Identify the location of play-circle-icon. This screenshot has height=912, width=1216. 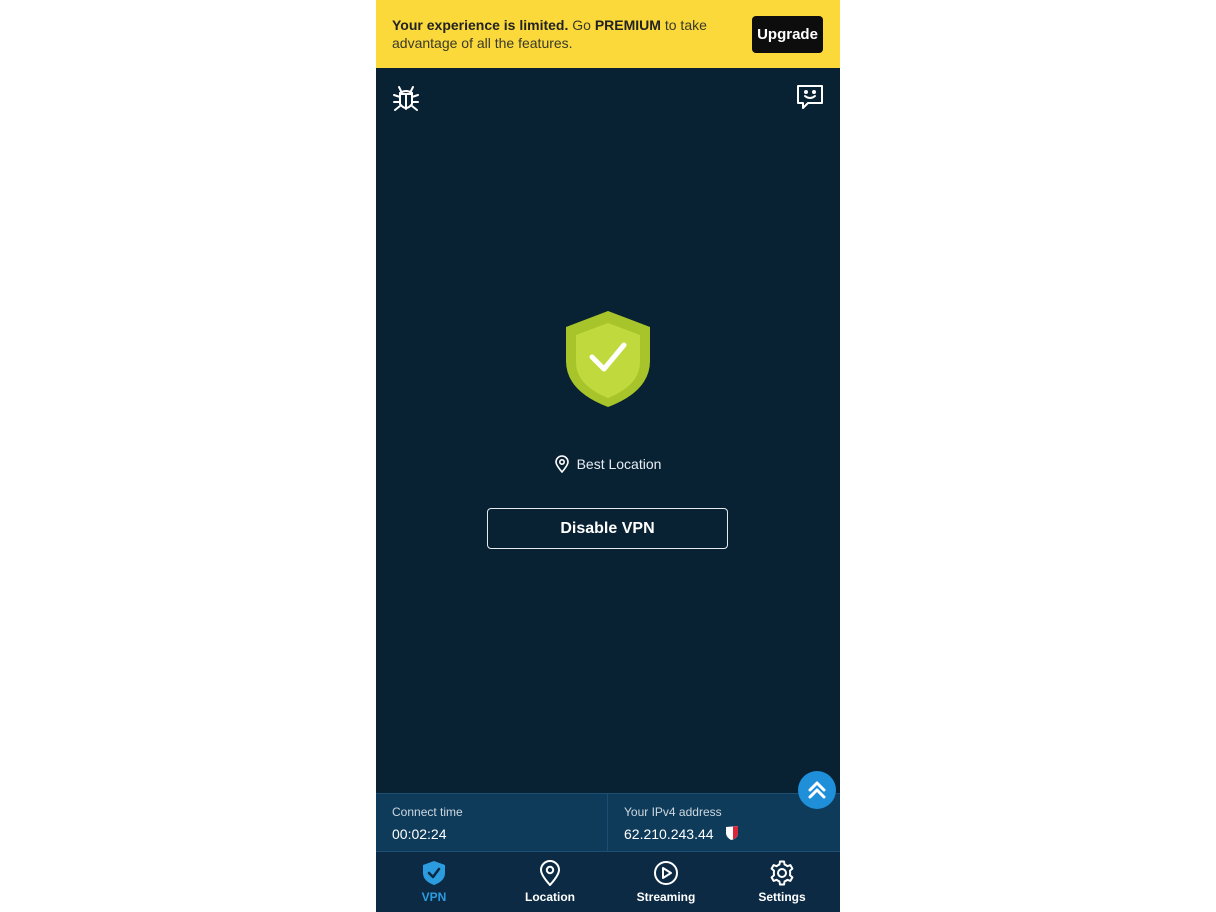
(666, 873).